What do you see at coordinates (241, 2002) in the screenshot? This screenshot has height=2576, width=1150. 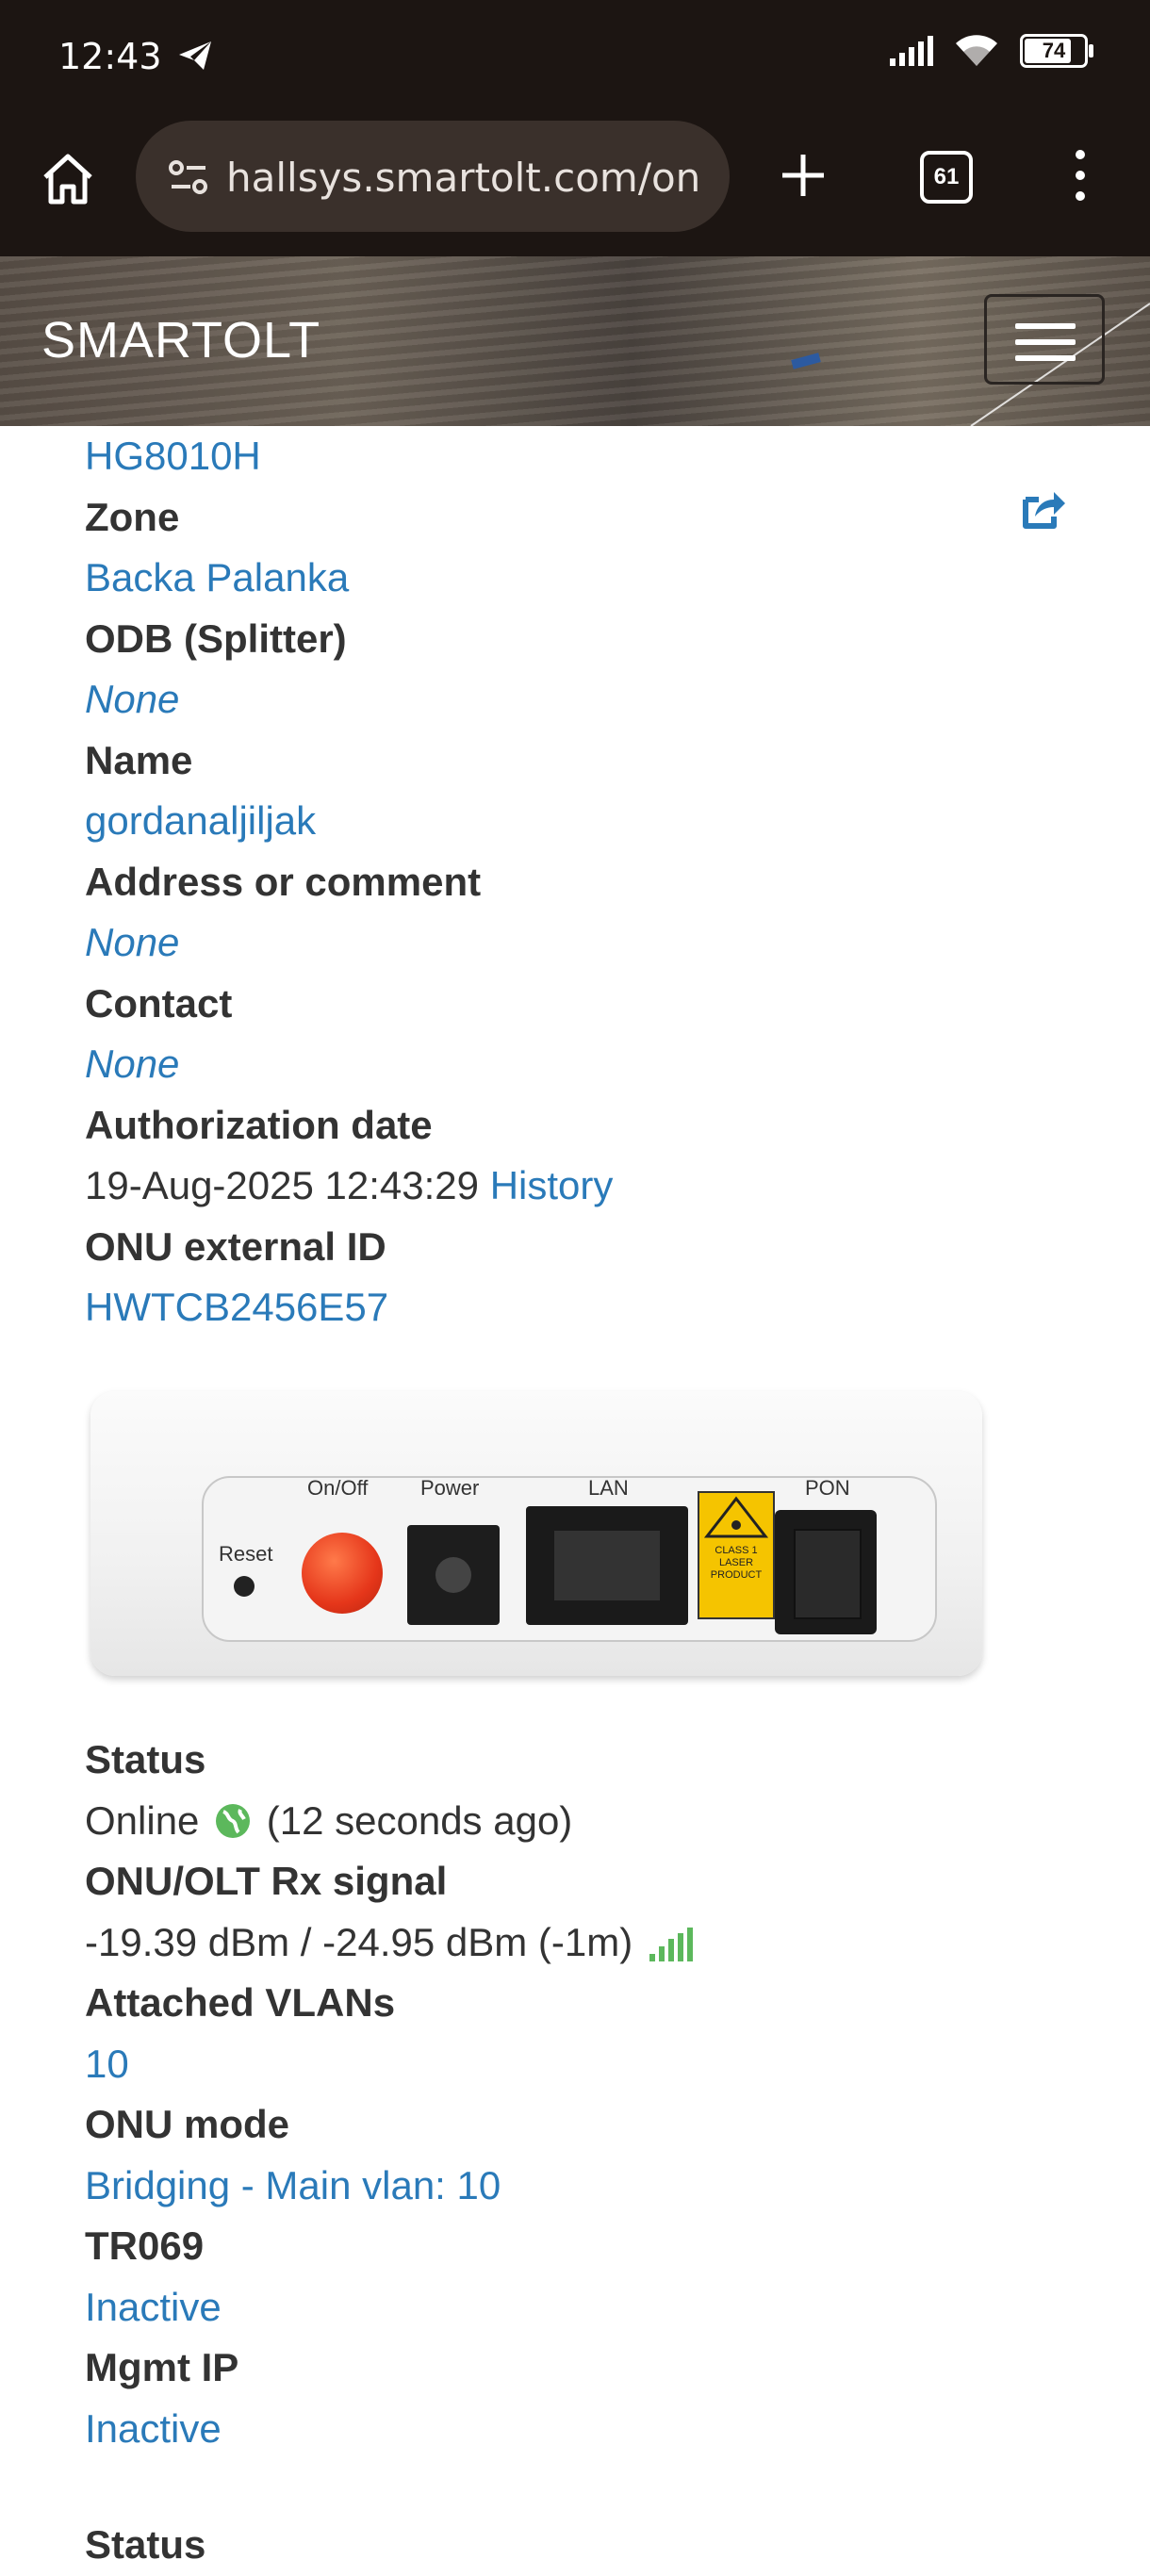 I see `vlans-label: Attached VLANs` at bounding box center [241, 2002].